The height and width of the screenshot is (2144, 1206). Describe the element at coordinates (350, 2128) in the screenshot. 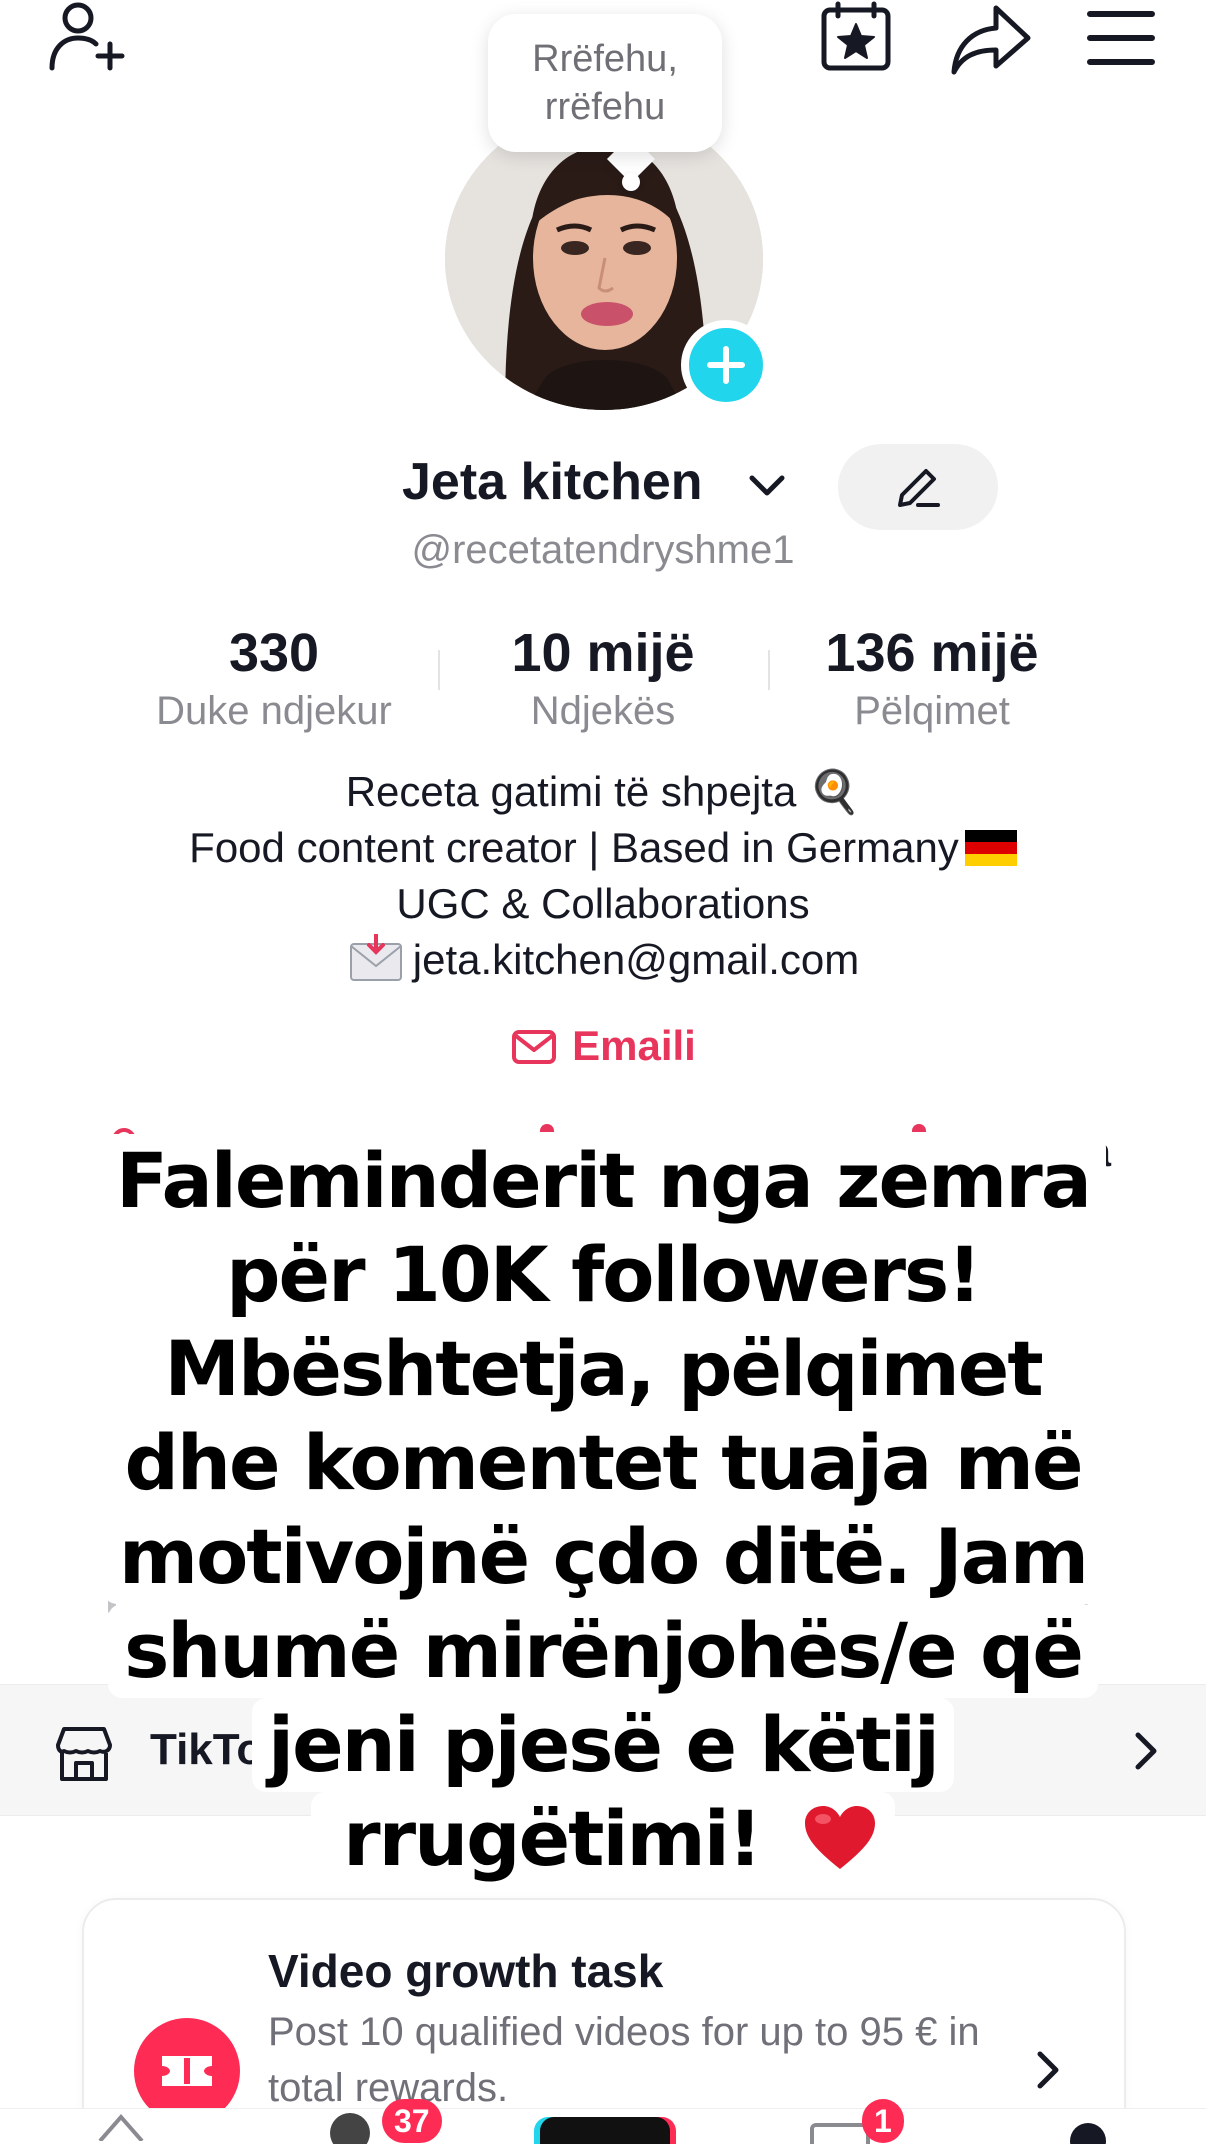

I see `friends-avatar` at that location.